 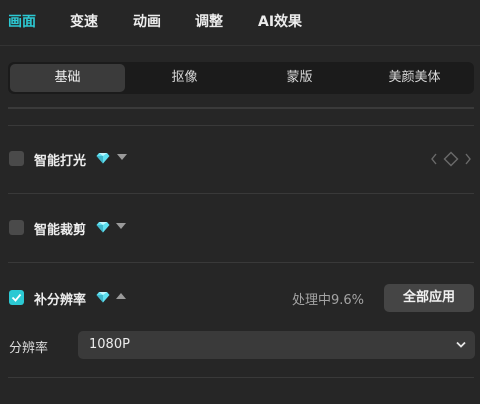 I want to click on resolution-select: 1080P, so click(x=276, y=345).